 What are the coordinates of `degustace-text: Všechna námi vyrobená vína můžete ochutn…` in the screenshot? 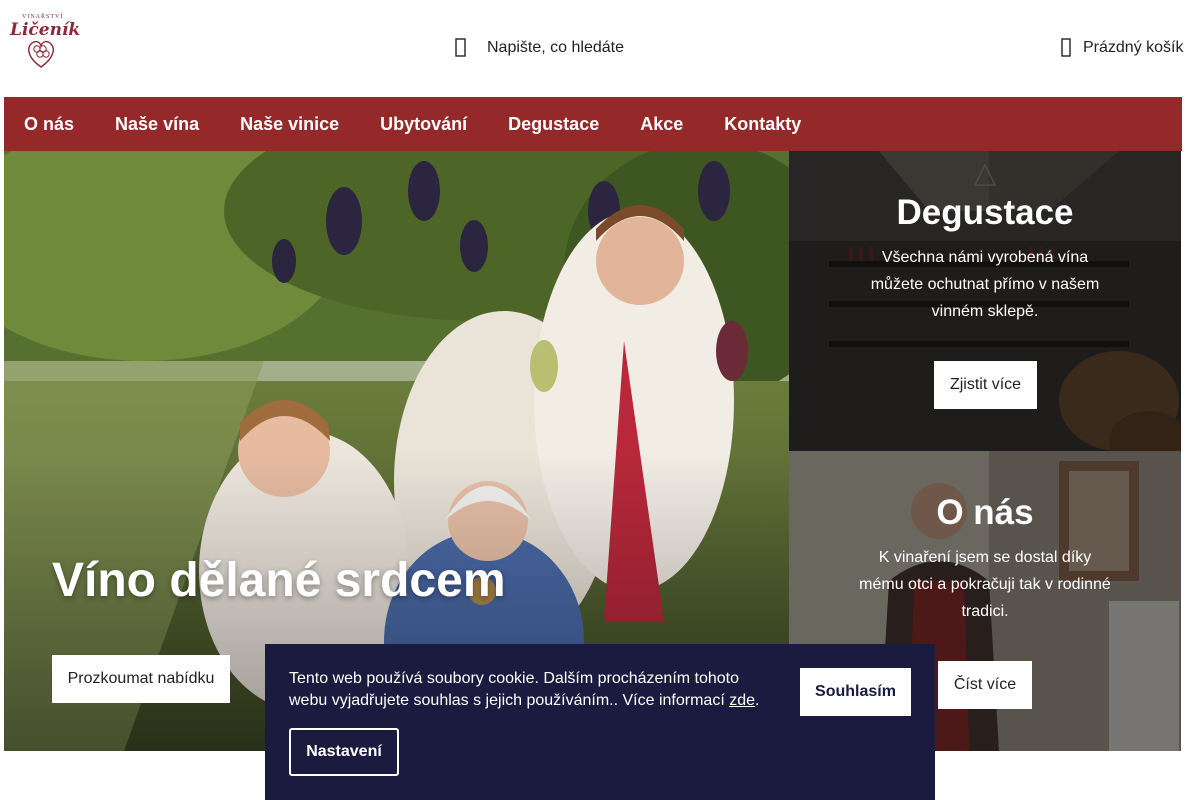 It's located at (985, 284).